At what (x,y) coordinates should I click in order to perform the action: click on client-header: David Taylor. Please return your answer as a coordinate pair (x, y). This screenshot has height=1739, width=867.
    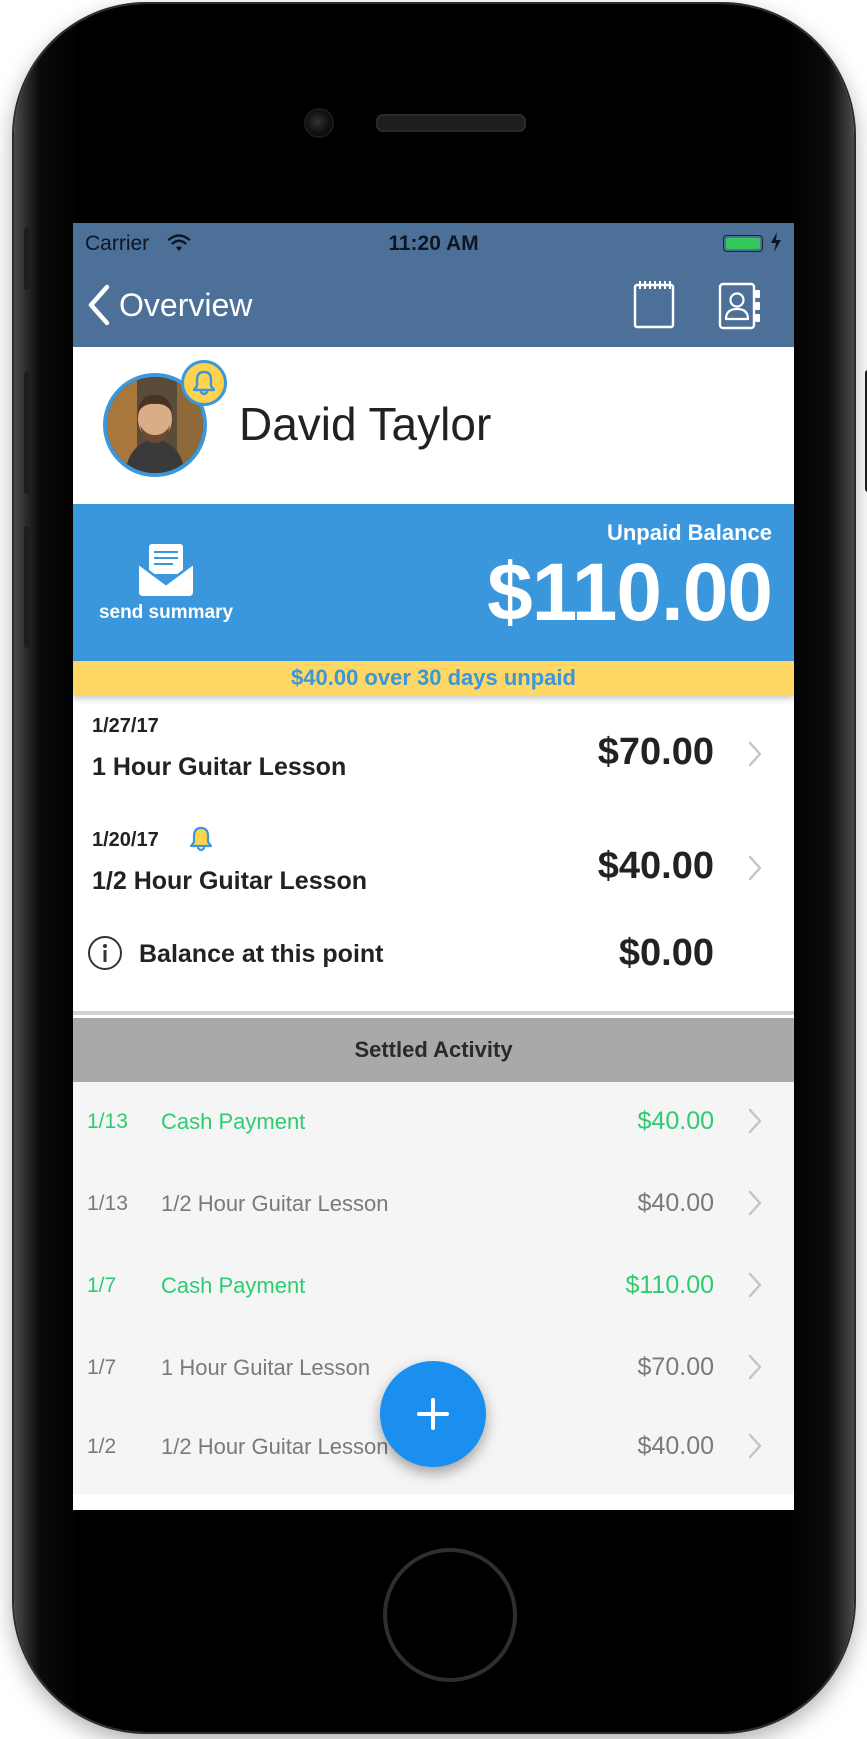
    Looking at the image, I should click on (433, 425).